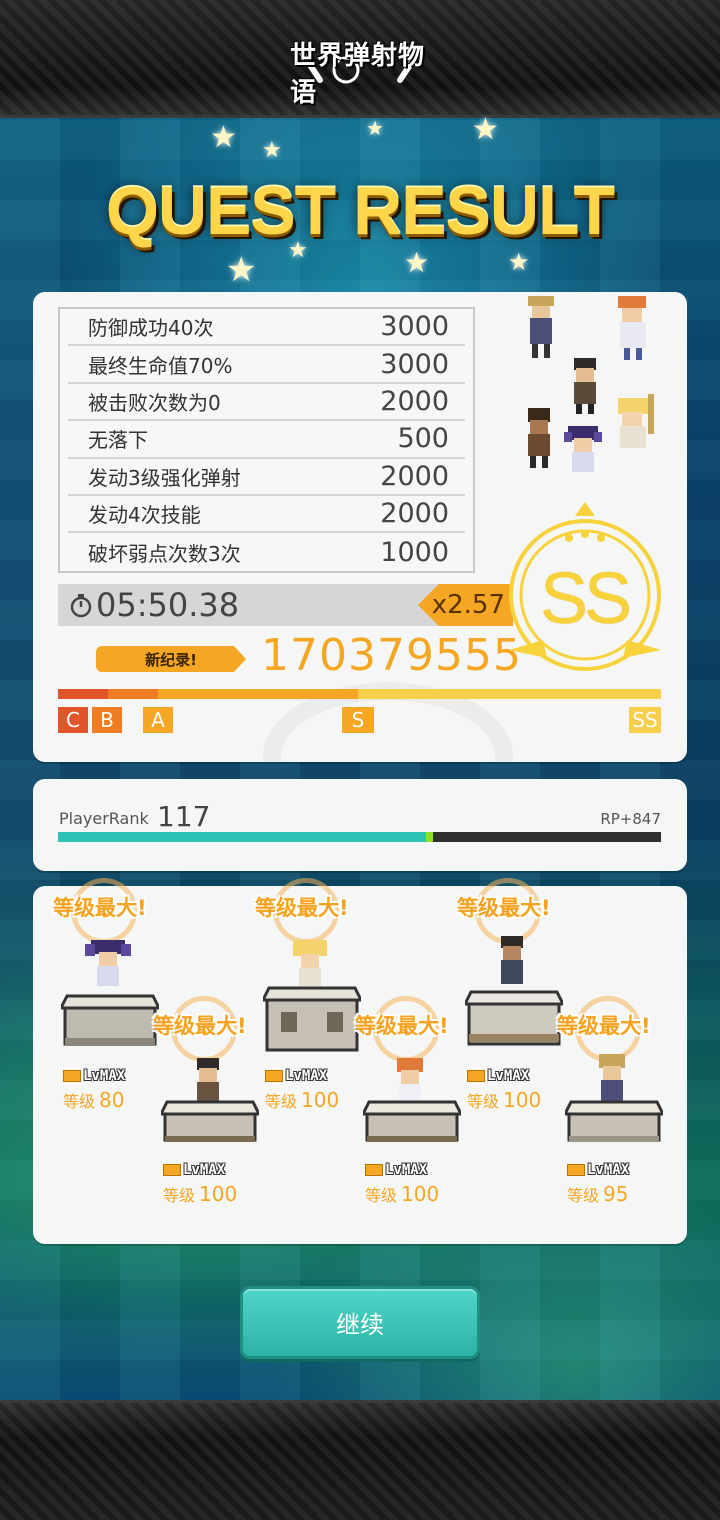 The width and height of the screenshot is (720, 1520). I want to click on bonus-label: 最终生命值70%, so click(160, 365).